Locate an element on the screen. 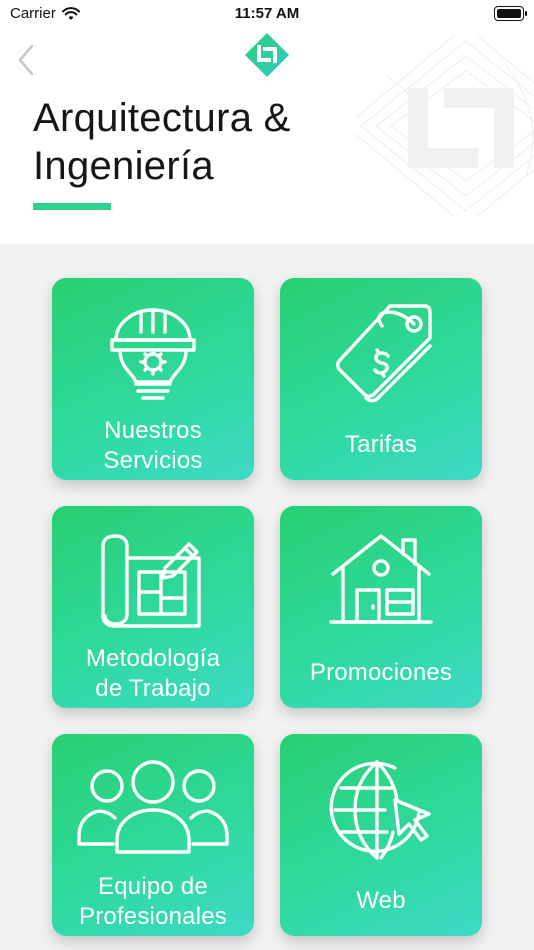 This screenshot has height=950, width=534. tile-tarifas: Tarifas is located at coordinates (381, 379).